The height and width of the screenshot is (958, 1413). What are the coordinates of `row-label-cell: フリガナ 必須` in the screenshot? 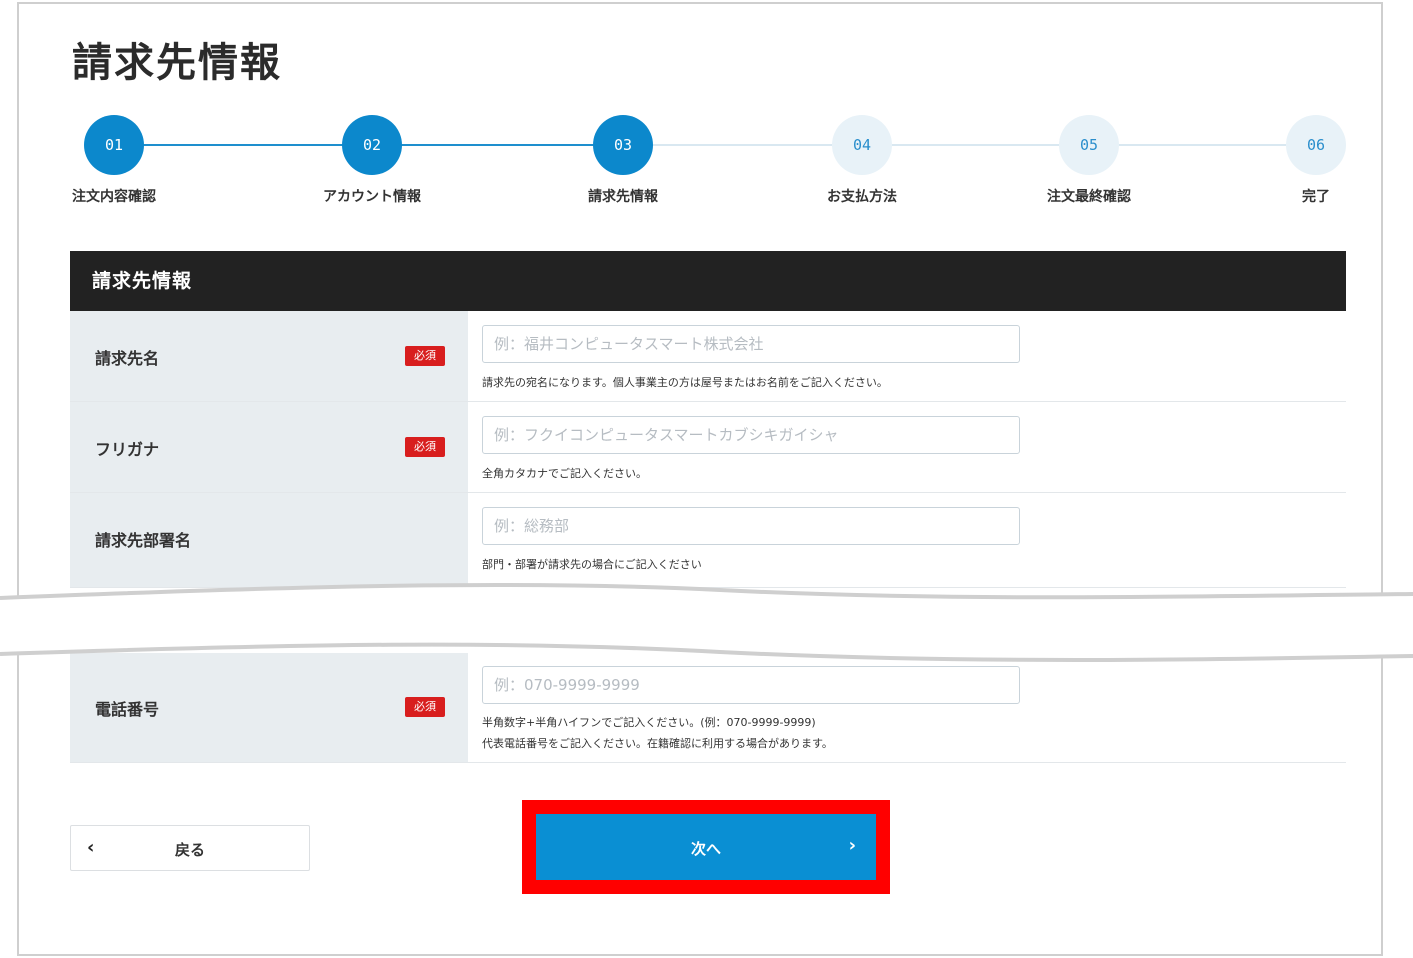 It's located at (269, 447).